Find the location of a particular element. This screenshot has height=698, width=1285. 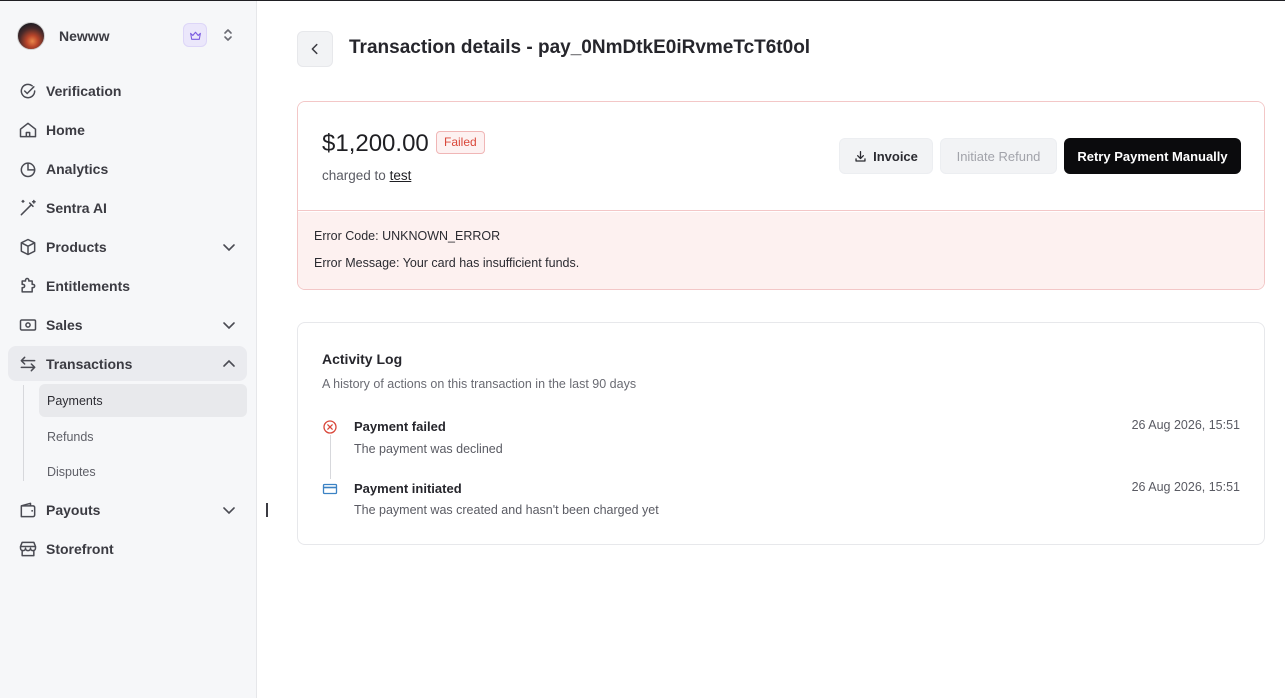

sidebar-resize-handle is located at coordinates (267, 510).